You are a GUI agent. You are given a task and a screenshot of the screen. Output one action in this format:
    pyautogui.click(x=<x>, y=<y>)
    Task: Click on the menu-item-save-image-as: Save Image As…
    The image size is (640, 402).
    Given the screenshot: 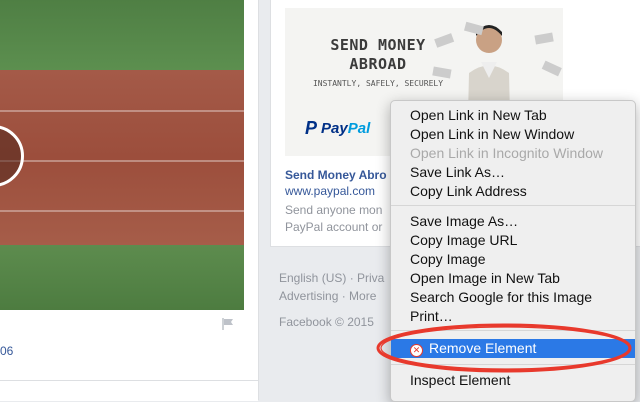 What is the action you would take?
    pyautogui.click(x=513, y=221)
    